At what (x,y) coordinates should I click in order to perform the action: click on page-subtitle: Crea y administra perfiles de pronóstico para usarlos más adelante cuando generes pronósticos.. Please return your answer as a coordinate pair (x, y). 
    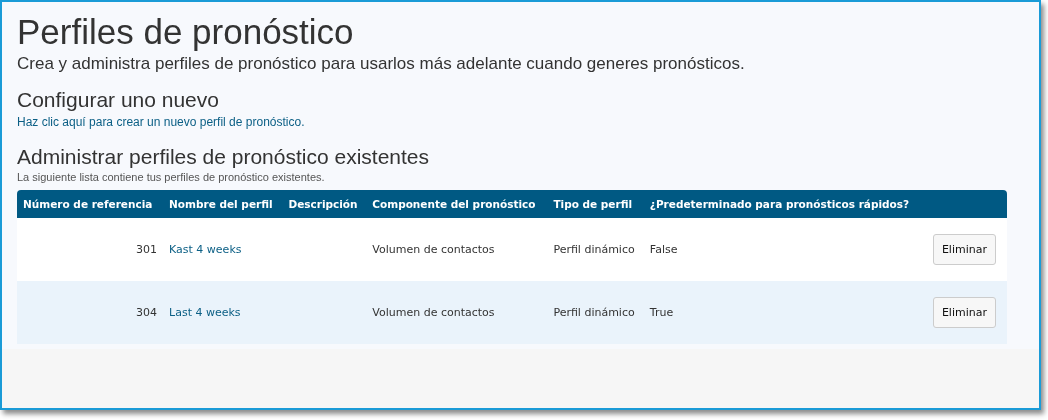
    Looking at the image, I should click on (381, 64).